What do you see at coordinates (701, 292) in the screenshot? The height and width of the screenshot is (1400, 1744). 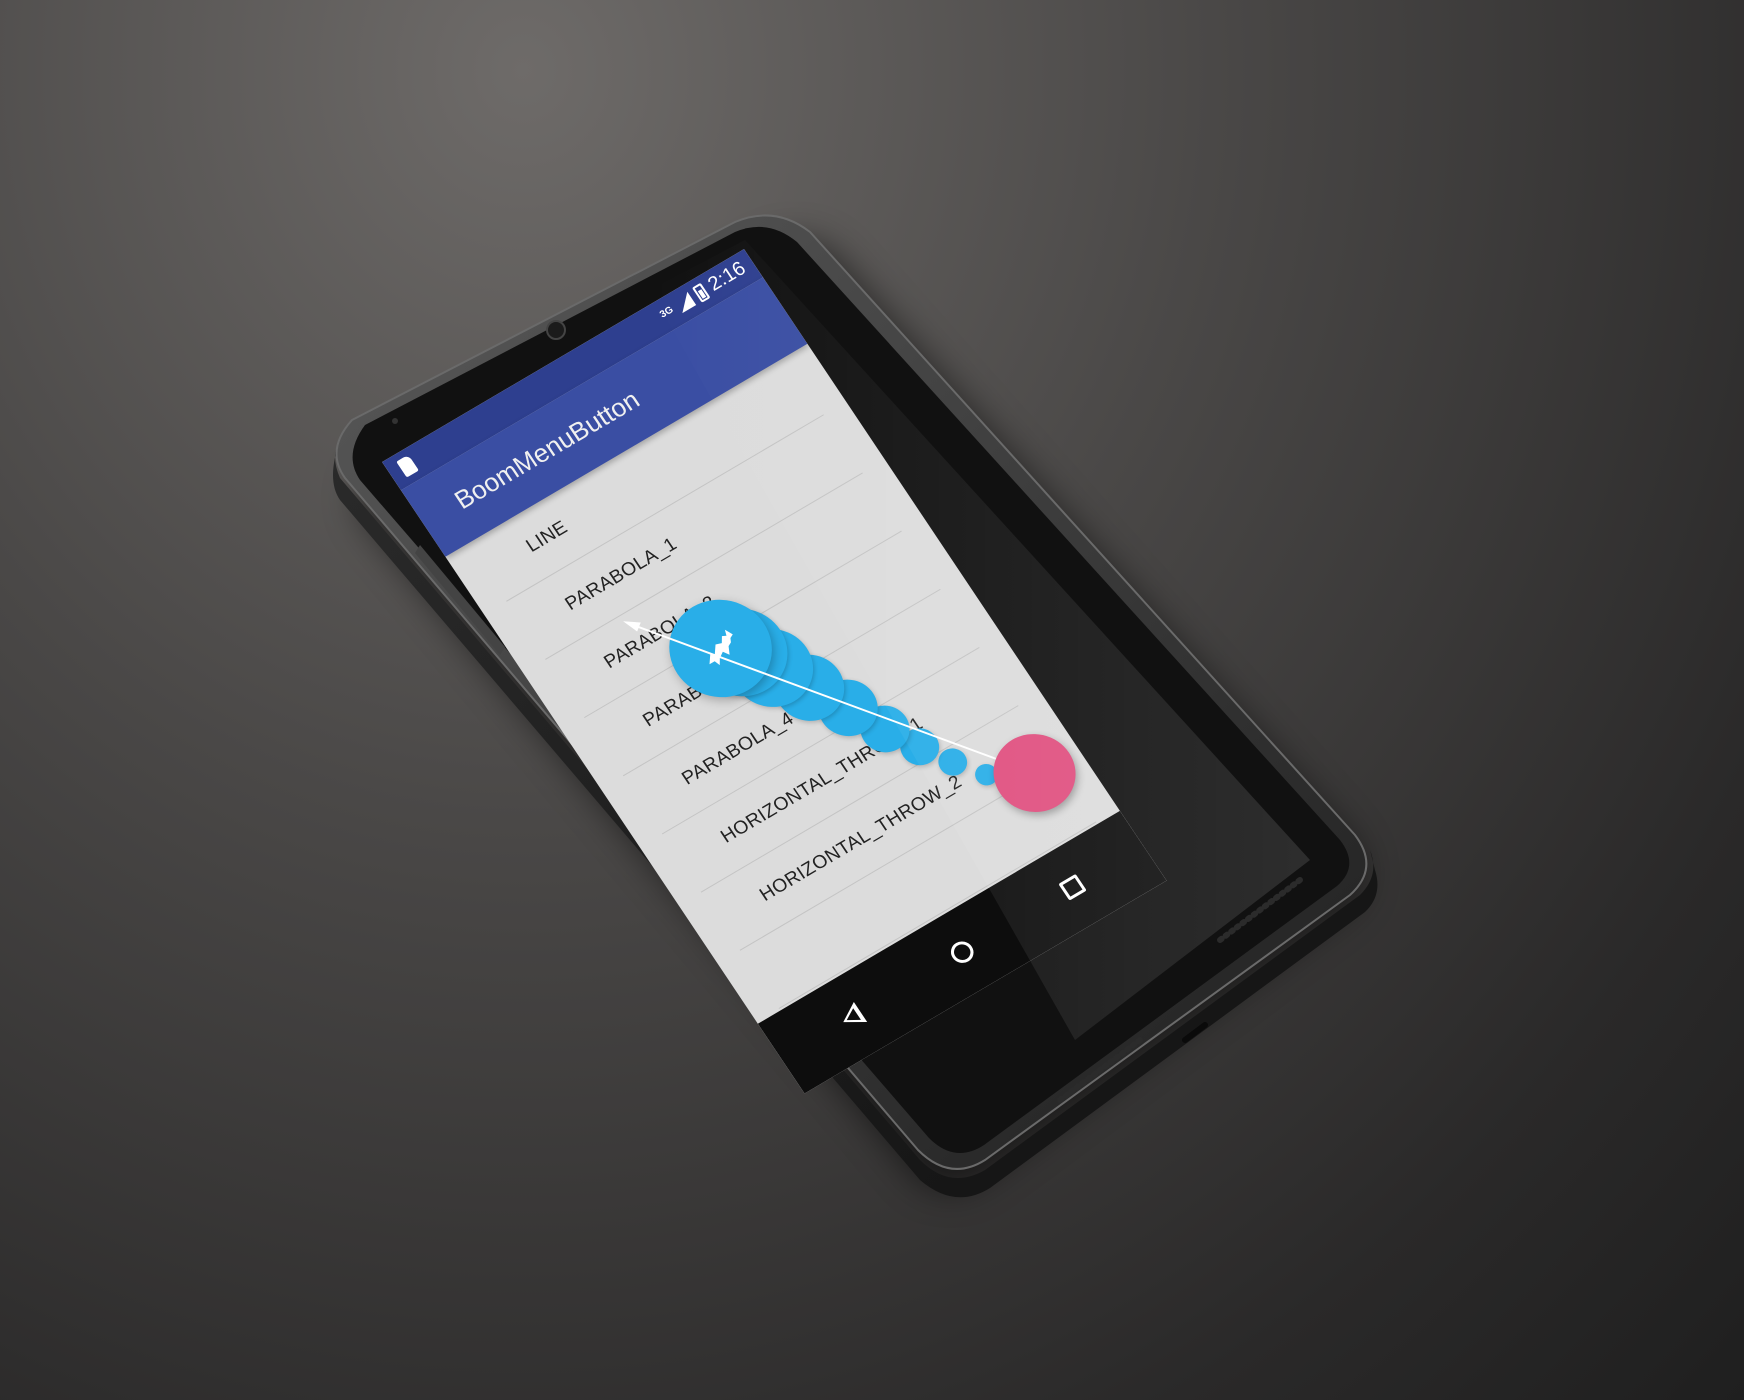 I see `battery-icon` at bounding box center [701, 292].